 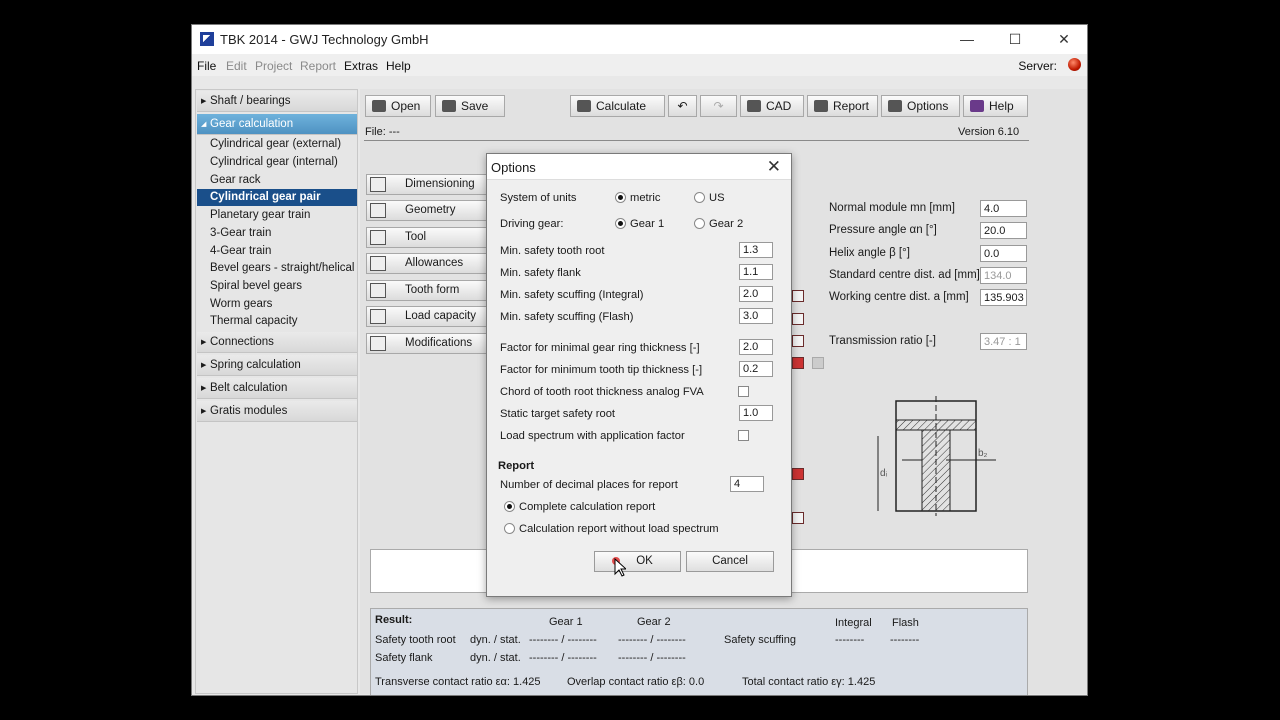 What do you see at coordinates (699, 197) in the screenshot?
I see `units-us-radio` at bounding box center [699, 197].